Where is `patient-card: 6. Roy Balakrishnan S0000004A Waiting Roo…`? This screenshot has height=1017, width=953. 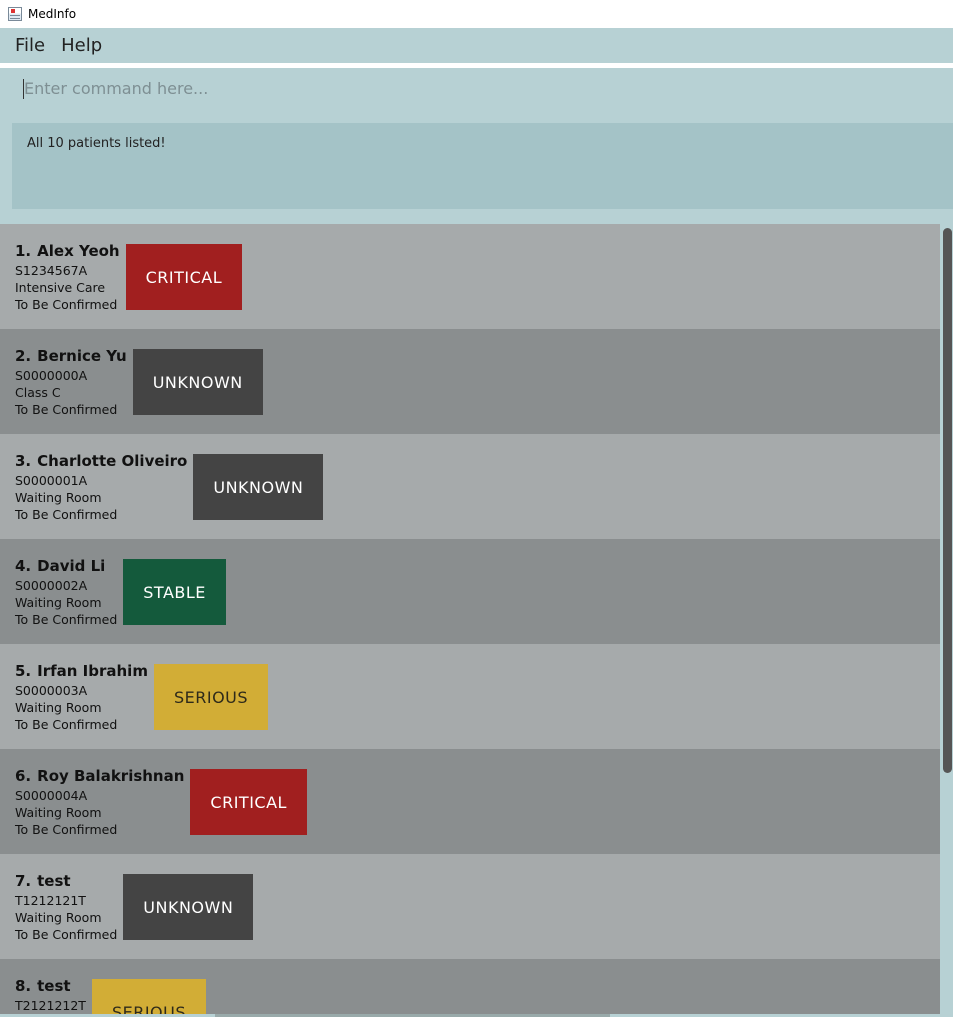 patient-card: 6. Roy Balakrishnan S0000004A Waiting Roo… is located at coordinates (470, 801).